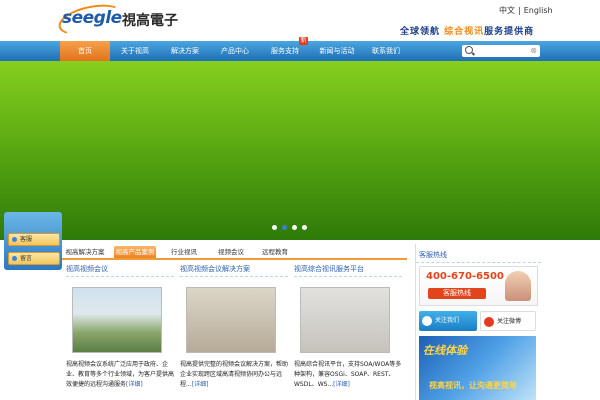 The image size is (600, 400). I want to click on tagline-part-2: 综合视讯, so click(464, 32).